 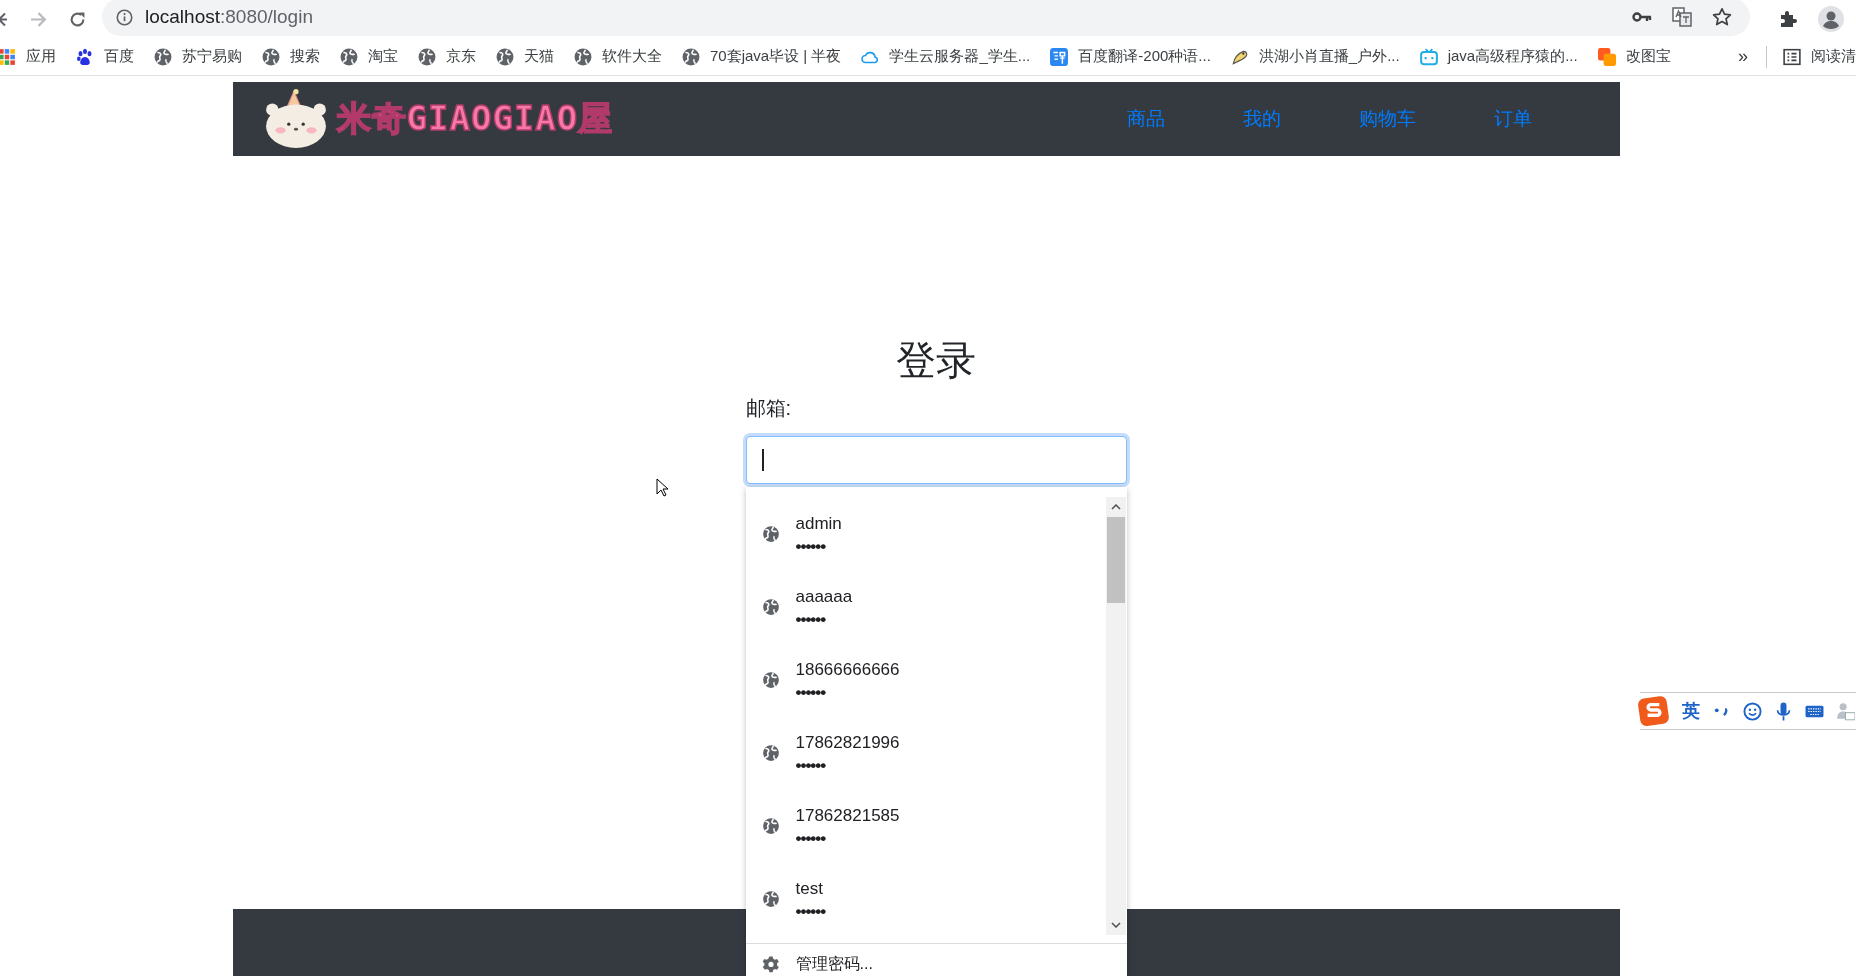 I want to click on bookmark: 苏宁易购, so click(x=198, y=56).